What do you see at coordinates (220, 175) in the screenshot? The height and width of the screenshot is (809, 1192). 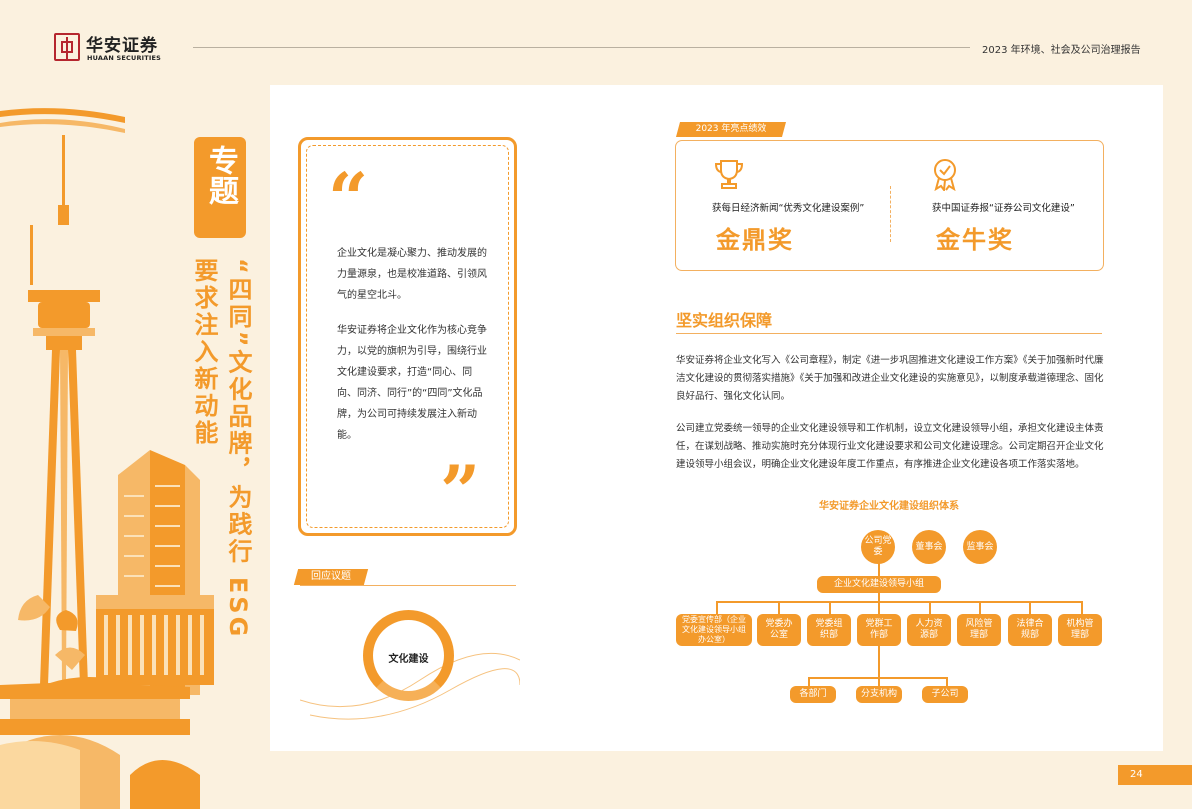 I see `topic-badge-text: 专题` at bounding box center [220, 175].